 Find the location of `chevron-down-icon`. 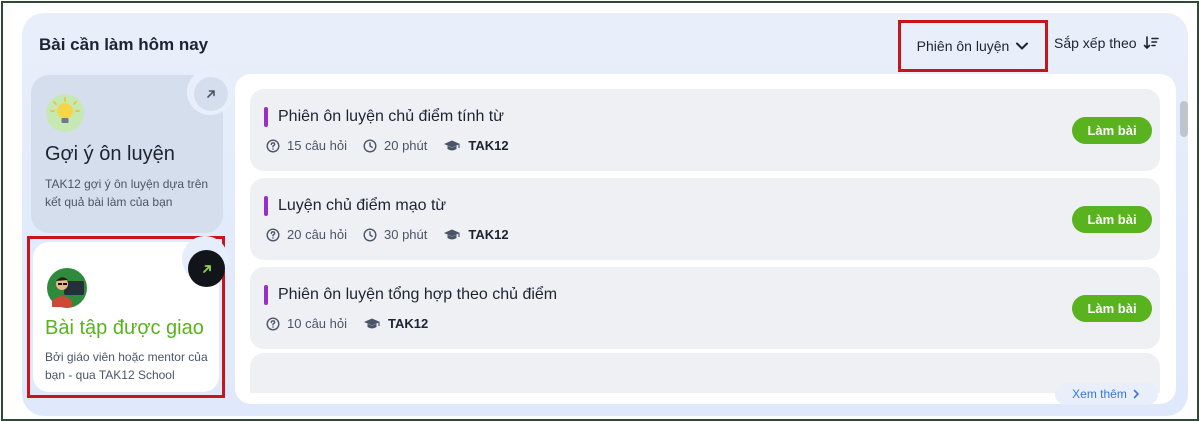

chevron-down-icon is located at coordinates (1022, 46).